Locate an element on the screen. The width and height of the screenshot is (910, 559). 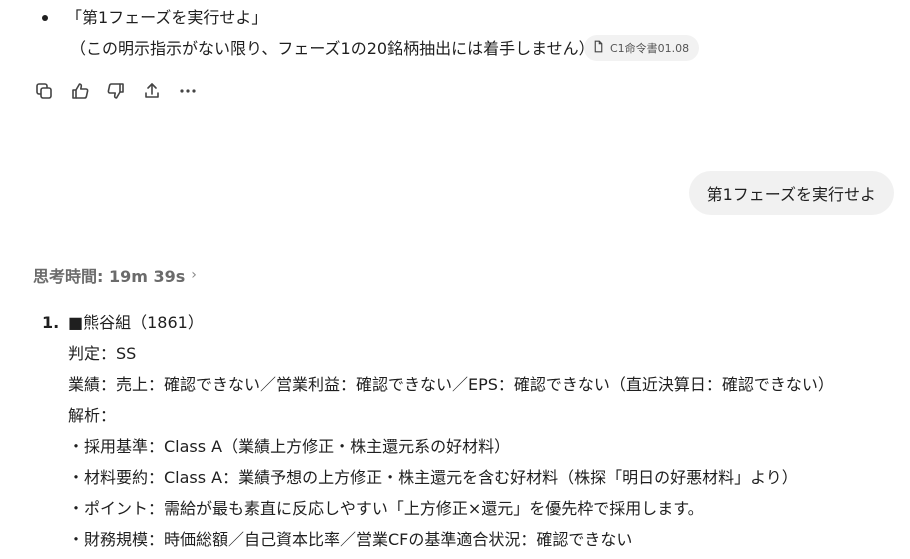
share-button is located at coordinates (152, 91).